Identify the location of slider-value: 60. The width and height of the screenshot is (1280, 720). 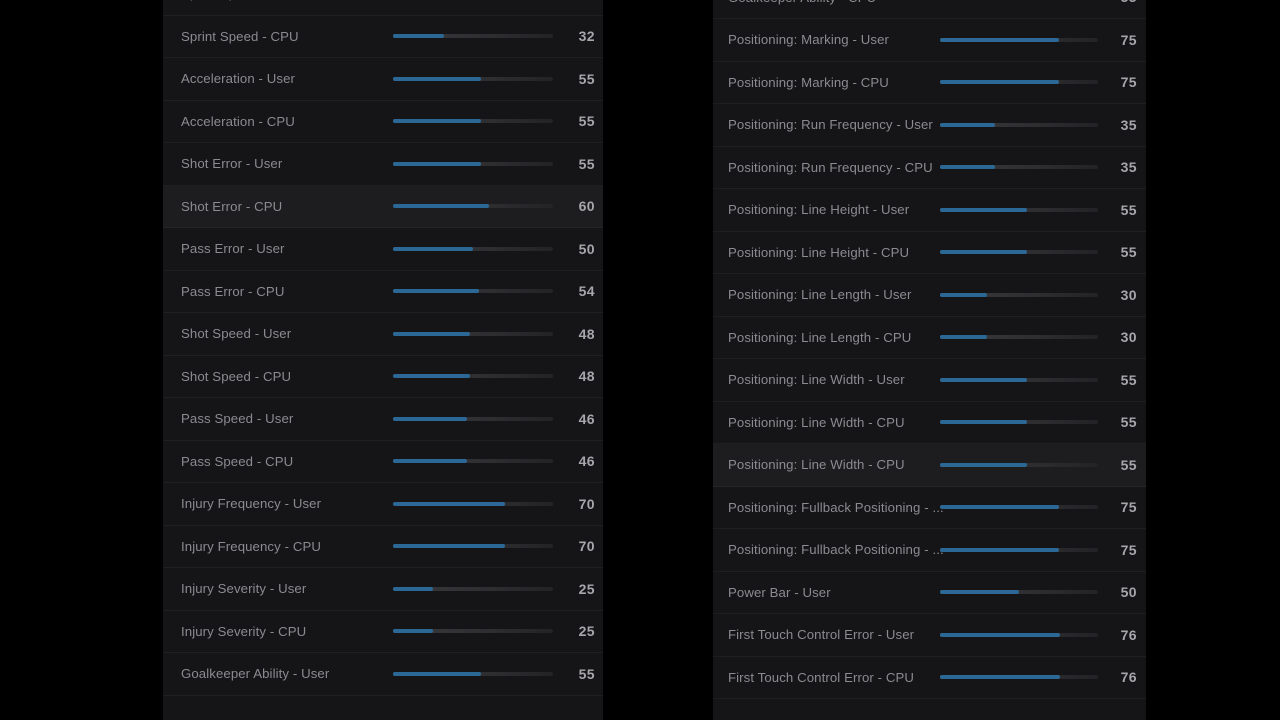
(586, 206).